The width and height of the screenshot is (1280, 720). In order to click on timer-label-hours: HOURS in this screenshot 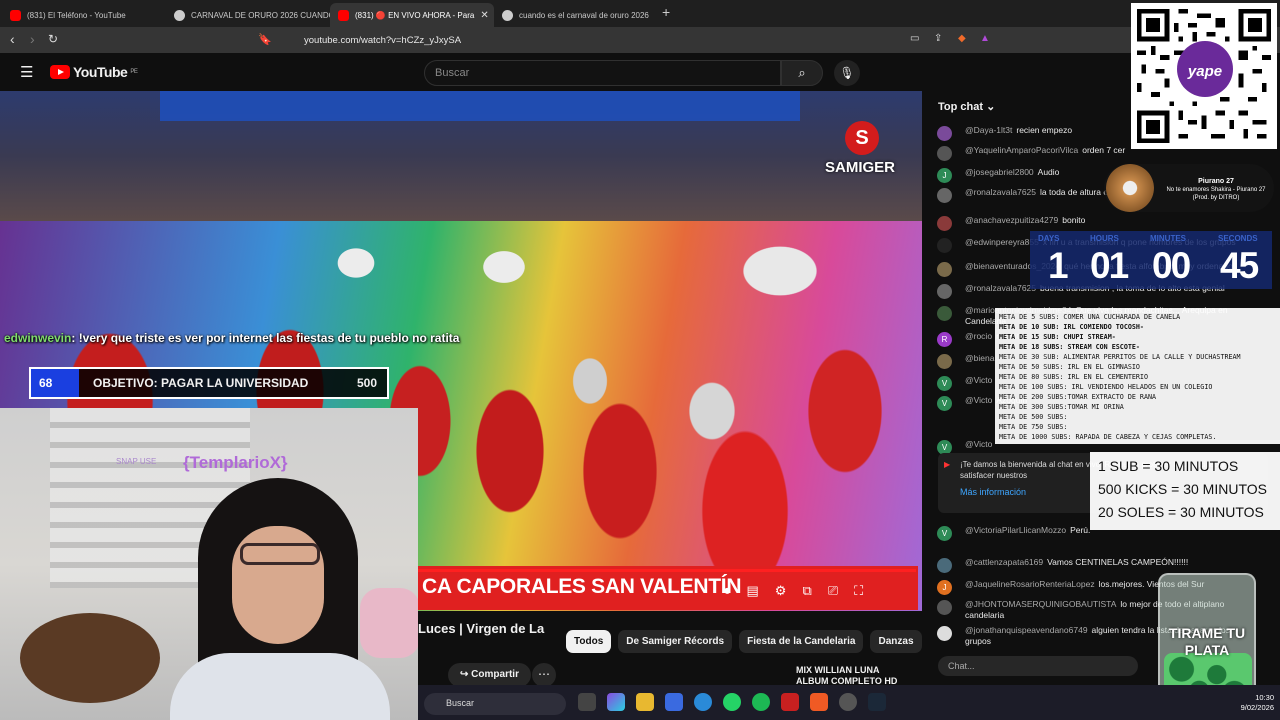, I will do `click(1104, 238)`.